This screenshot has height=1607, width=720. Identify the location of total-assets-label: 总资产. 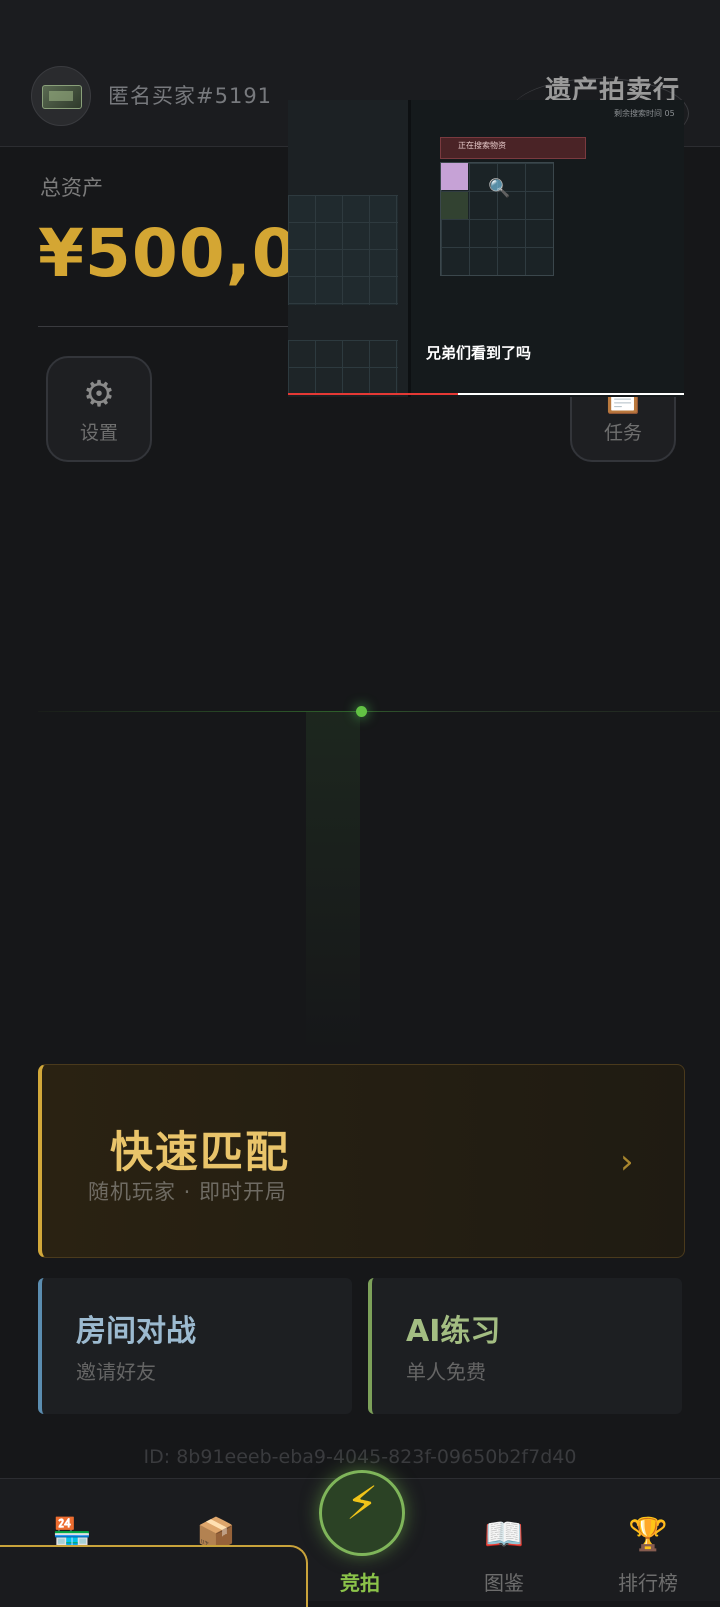
(71, 188).